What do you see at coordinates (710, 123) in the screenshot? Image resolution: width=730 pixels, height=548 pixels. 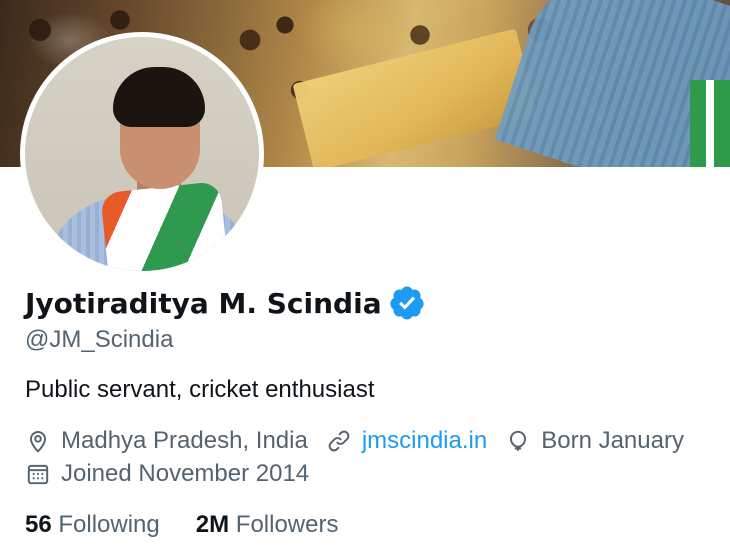 I see `banner-stole` at bounding box center [710, 123].